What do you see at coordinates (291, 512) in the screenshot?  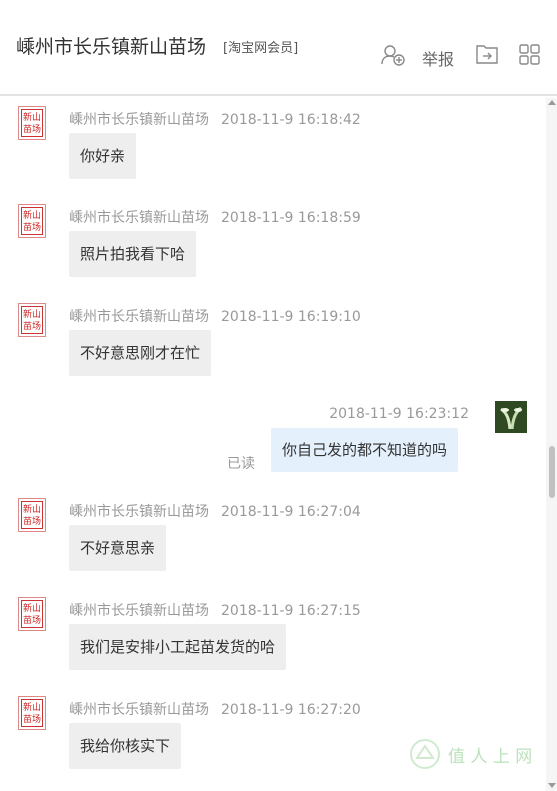 I see `message-time: 2018-11-9 16:27:04` at bounding box center [291, 512].